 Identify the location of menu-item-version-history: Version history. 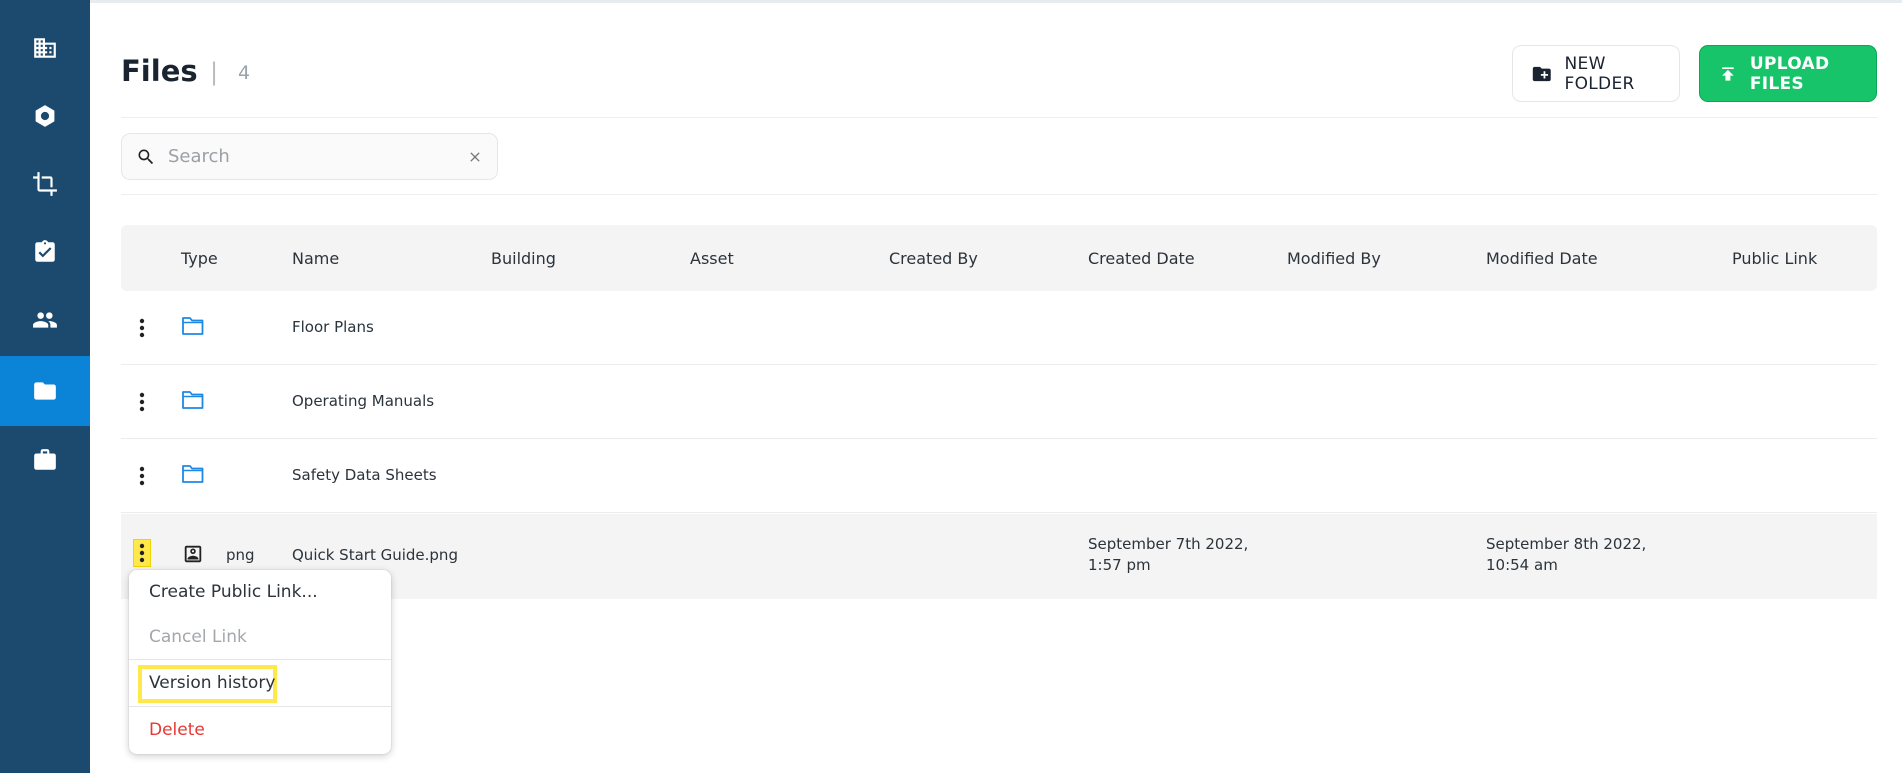
(212, 683).